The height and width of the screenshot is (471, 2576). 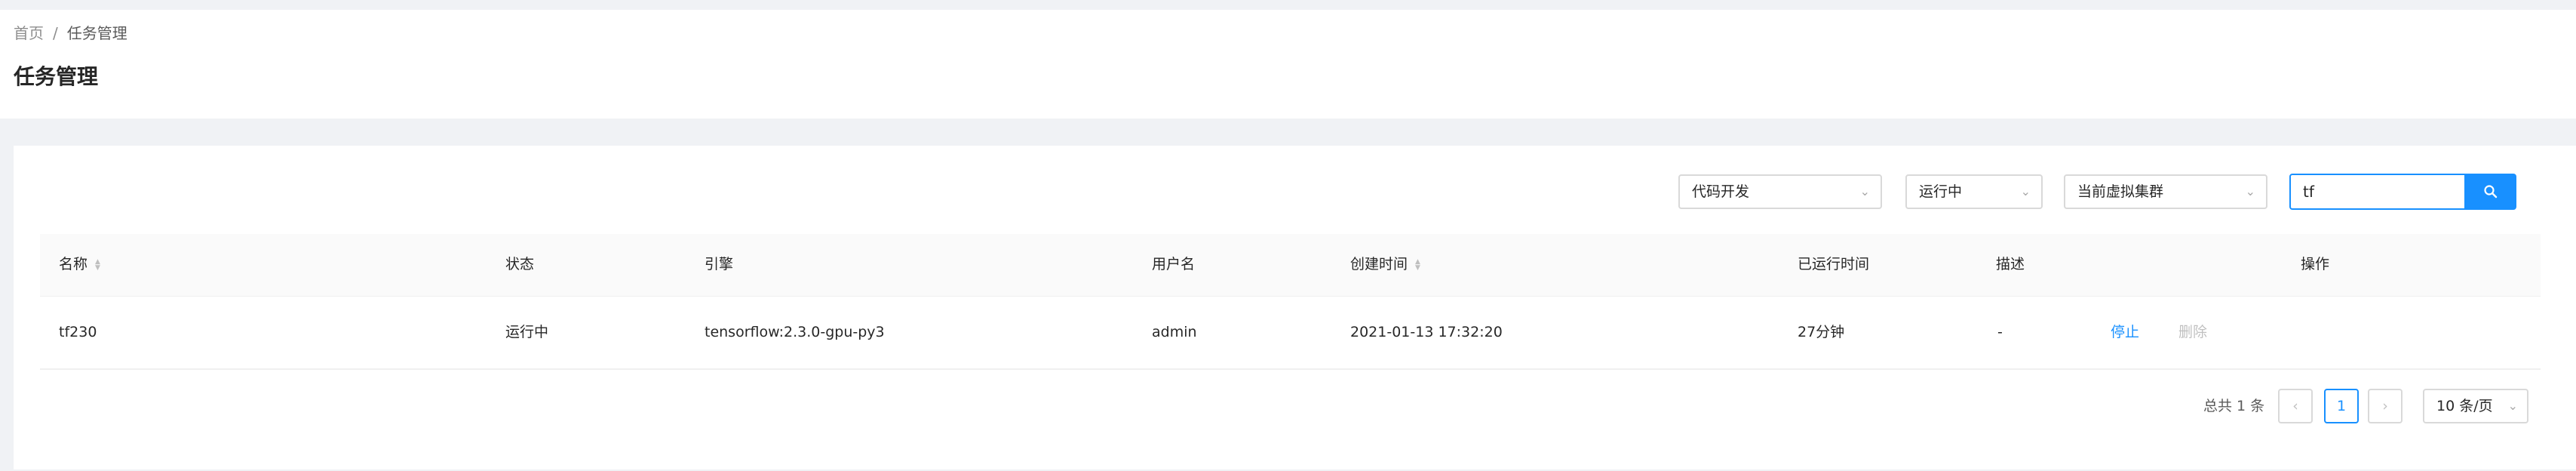 What do you see at coordinates (719, 264) in the screenshot?
I see `column-header-engine: 引擎` at bounding box center [719, 264].